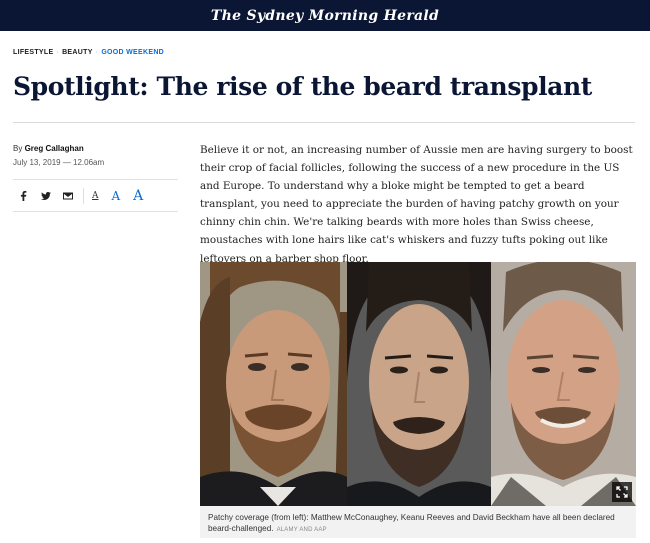 This screenshot has width=650, height=543. I want to click on photo-panel-left, so click(273, 384).